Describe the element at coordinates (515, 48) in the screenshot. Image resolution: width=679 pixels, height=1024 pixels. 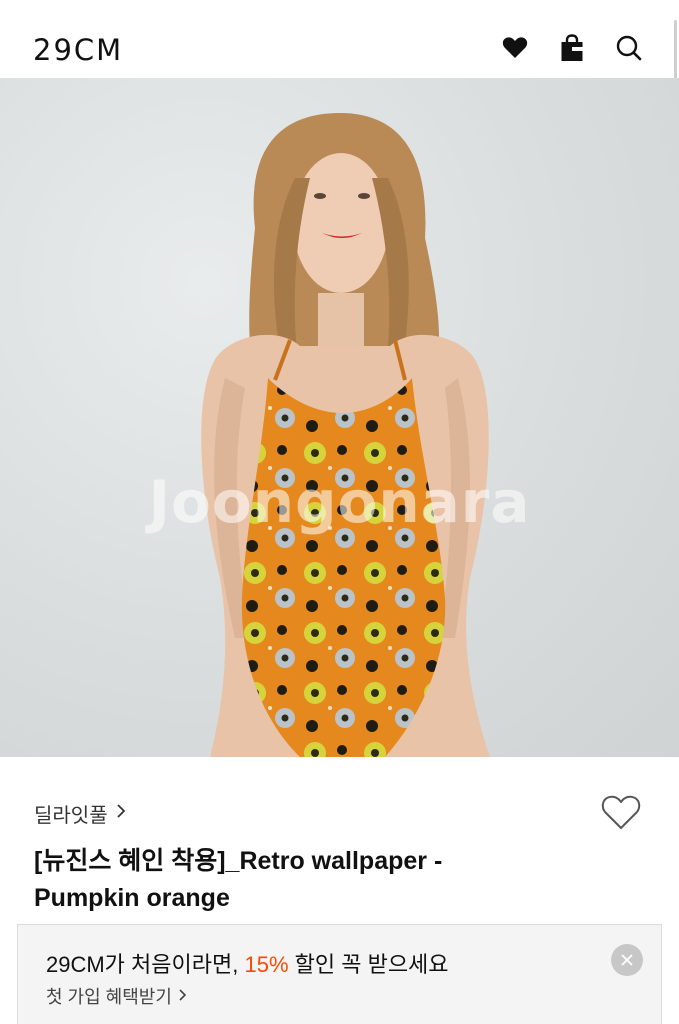
I see `heart-icon` at that location.